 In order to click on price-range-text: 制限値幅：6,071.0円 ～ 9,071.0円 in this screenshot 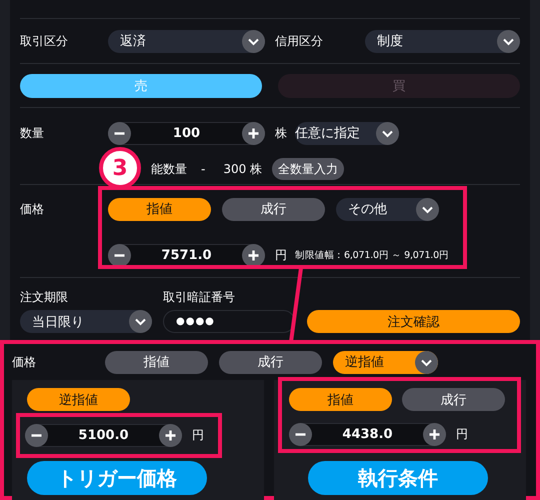, I will do `click(372, 255)`.